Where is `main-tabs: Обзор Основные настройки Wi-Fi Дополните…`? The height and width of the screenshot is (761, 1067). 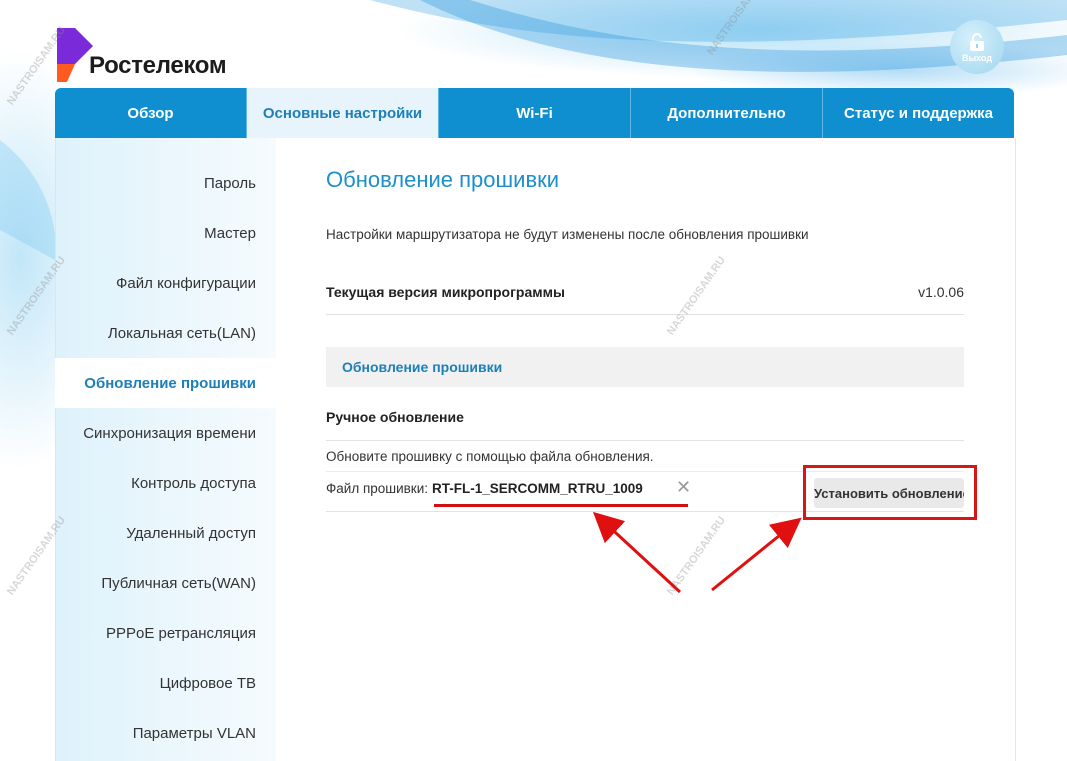 main-tabs: Обзор Основные настройки Wi-Fi Дополните… is located at coordinates (534, 113).